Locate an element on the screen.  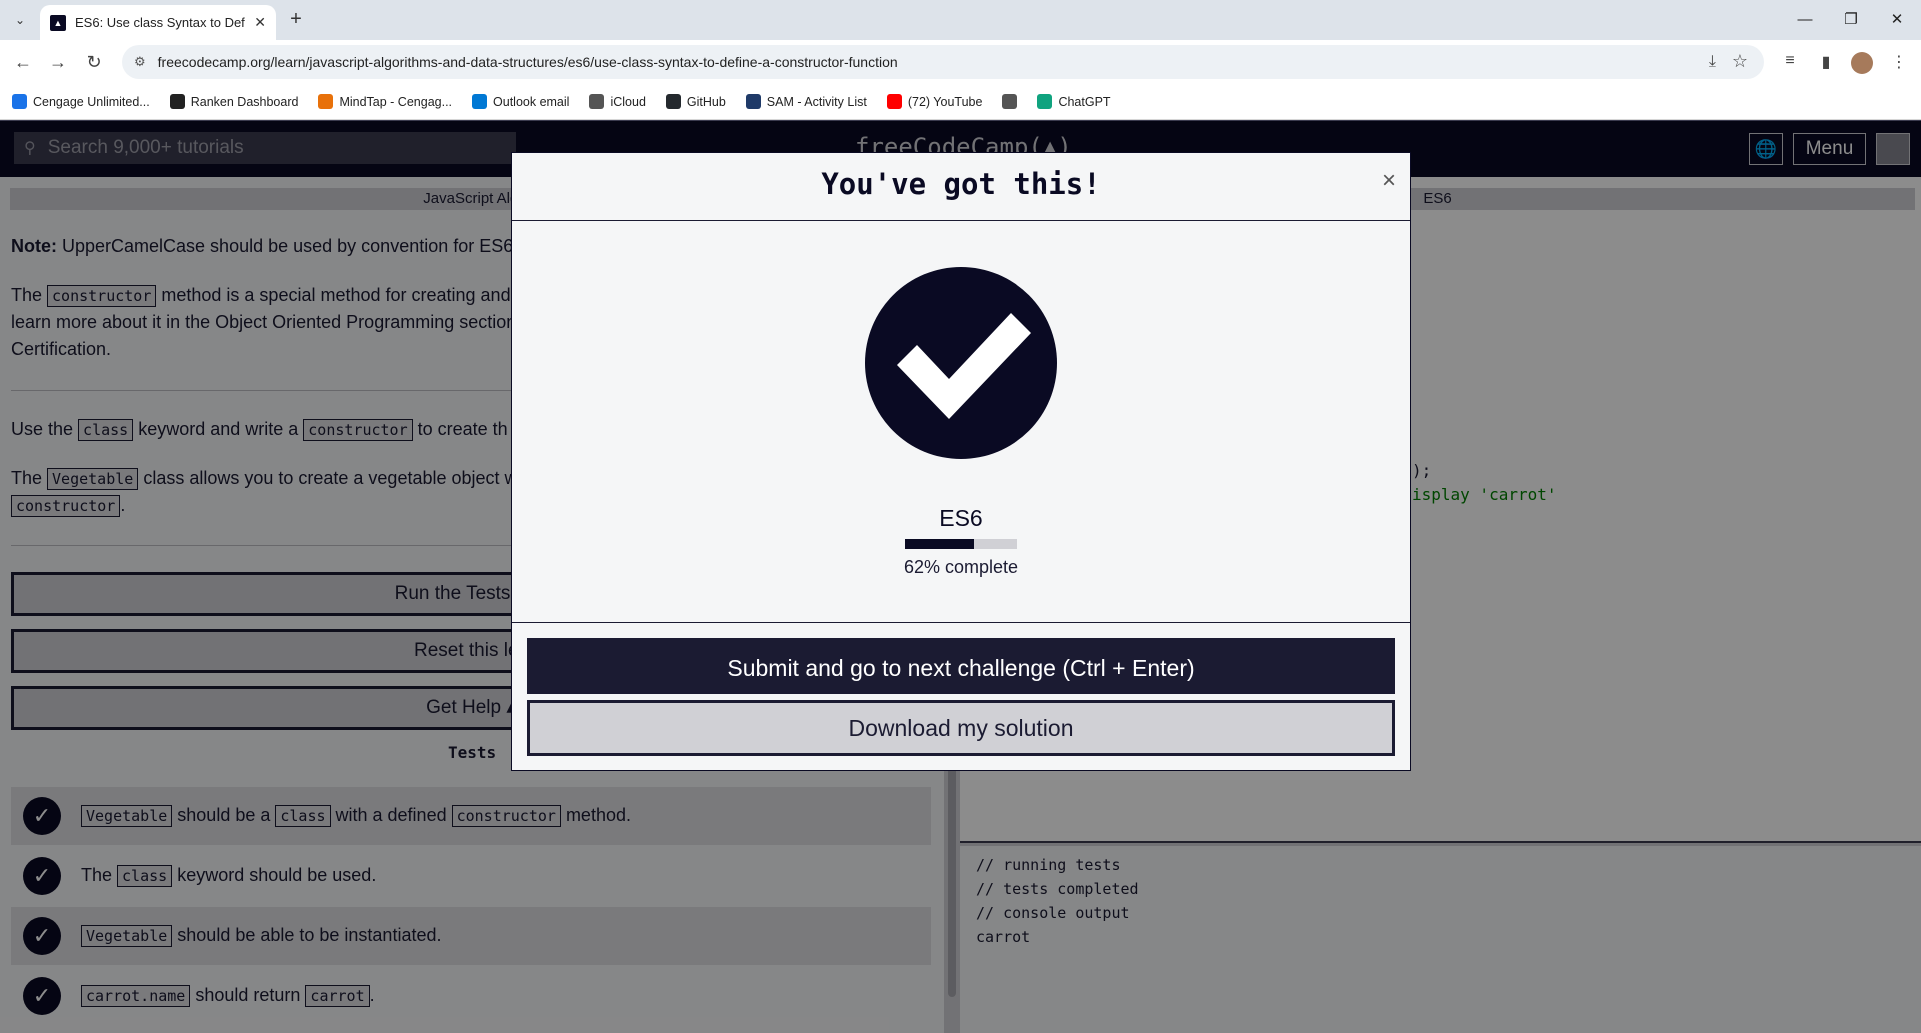
reload-button: ↻ is located at coordinates (94, 63).